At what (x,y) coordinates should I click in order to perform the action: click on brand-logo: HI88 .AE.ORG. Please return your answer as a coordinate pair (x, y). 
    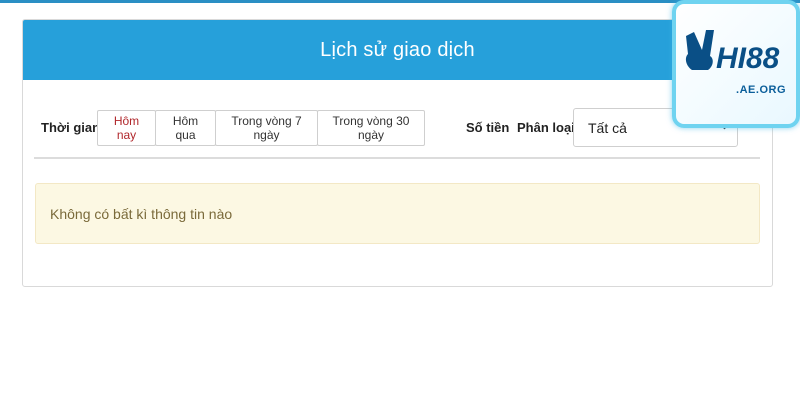
    Looking at the image, I should click on (736, 64).